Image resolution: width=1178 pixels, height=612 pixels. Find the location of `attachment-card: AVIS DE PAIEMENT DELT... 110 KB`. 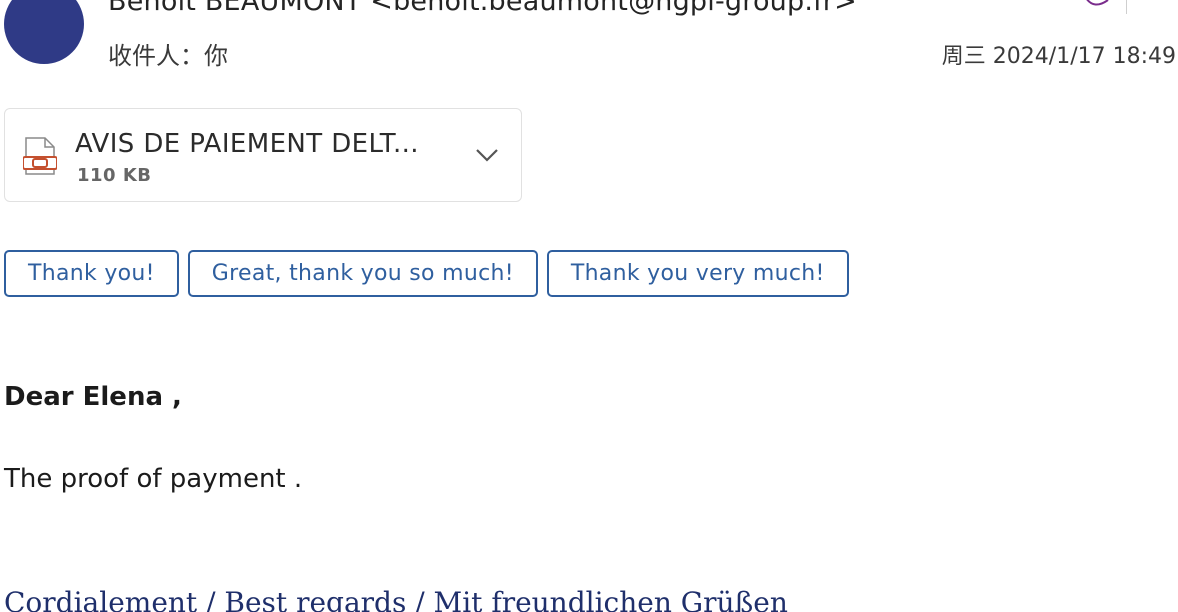

attachment-card: AVIS DE PAIEMENT DELT... 110 KB is located at coordinates (263, 155).